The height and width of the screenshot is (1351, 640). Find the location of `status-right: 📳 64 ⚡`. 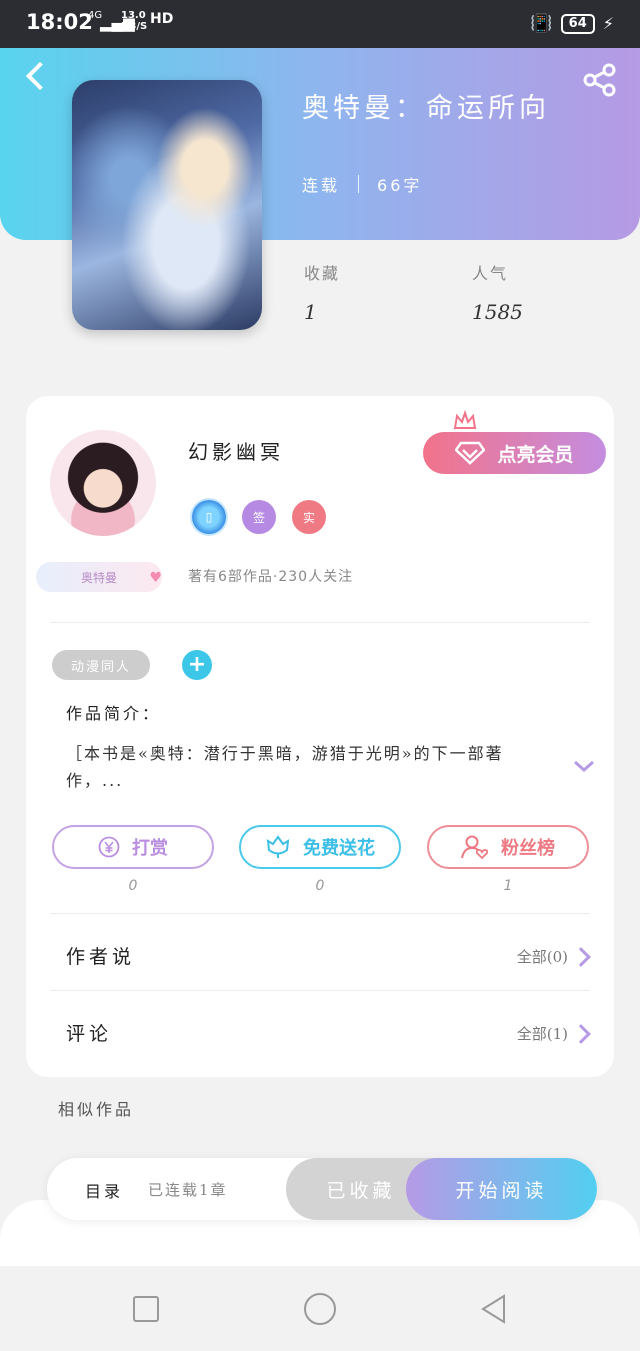

status-right: 📳 64 ⚡ is located at coordinates (572, 23).